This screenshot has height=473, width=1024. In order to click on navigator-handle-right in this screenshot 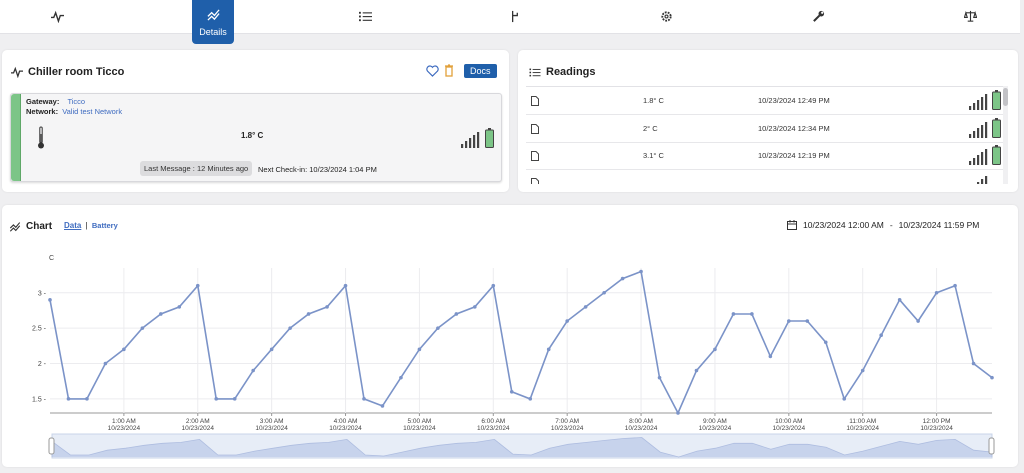, I will do `click(991, 446)`.